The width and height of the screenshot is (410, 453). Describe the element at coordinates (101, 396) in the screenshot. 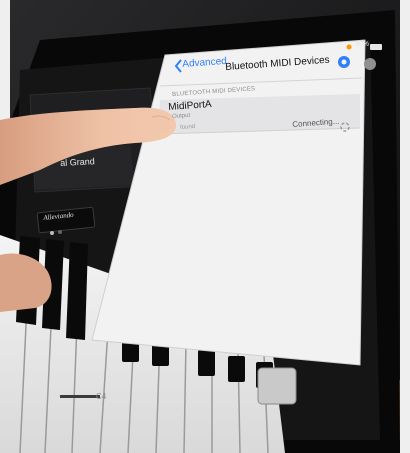

I see `key-label-c4: C4` at that location.